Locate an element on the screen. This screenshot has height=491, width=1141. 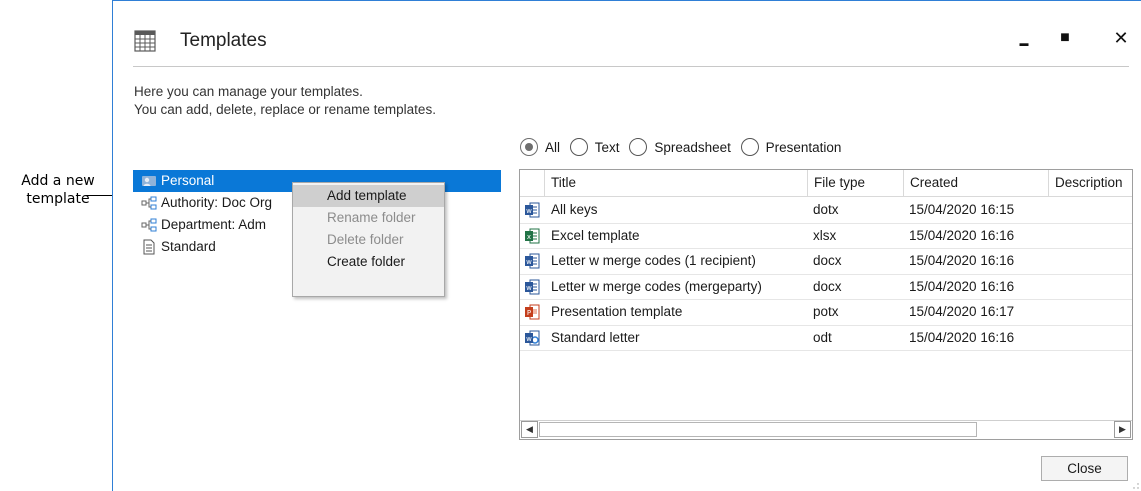
tree-item-label: Authority: Doc Org is located at coordinates (217, 202).